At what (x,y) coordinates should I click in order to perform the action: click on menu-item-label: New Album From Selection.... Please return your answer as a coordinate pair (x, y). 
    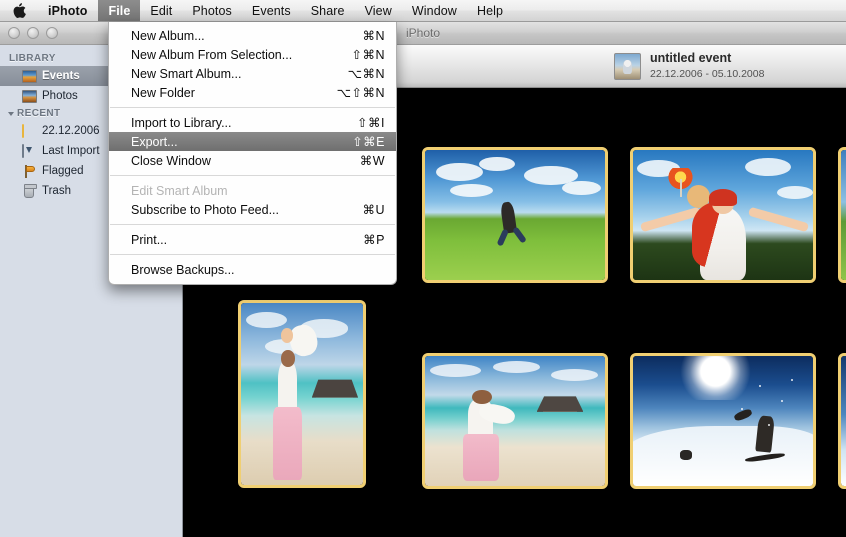
    Looking at the image, I should click on (212, 54).